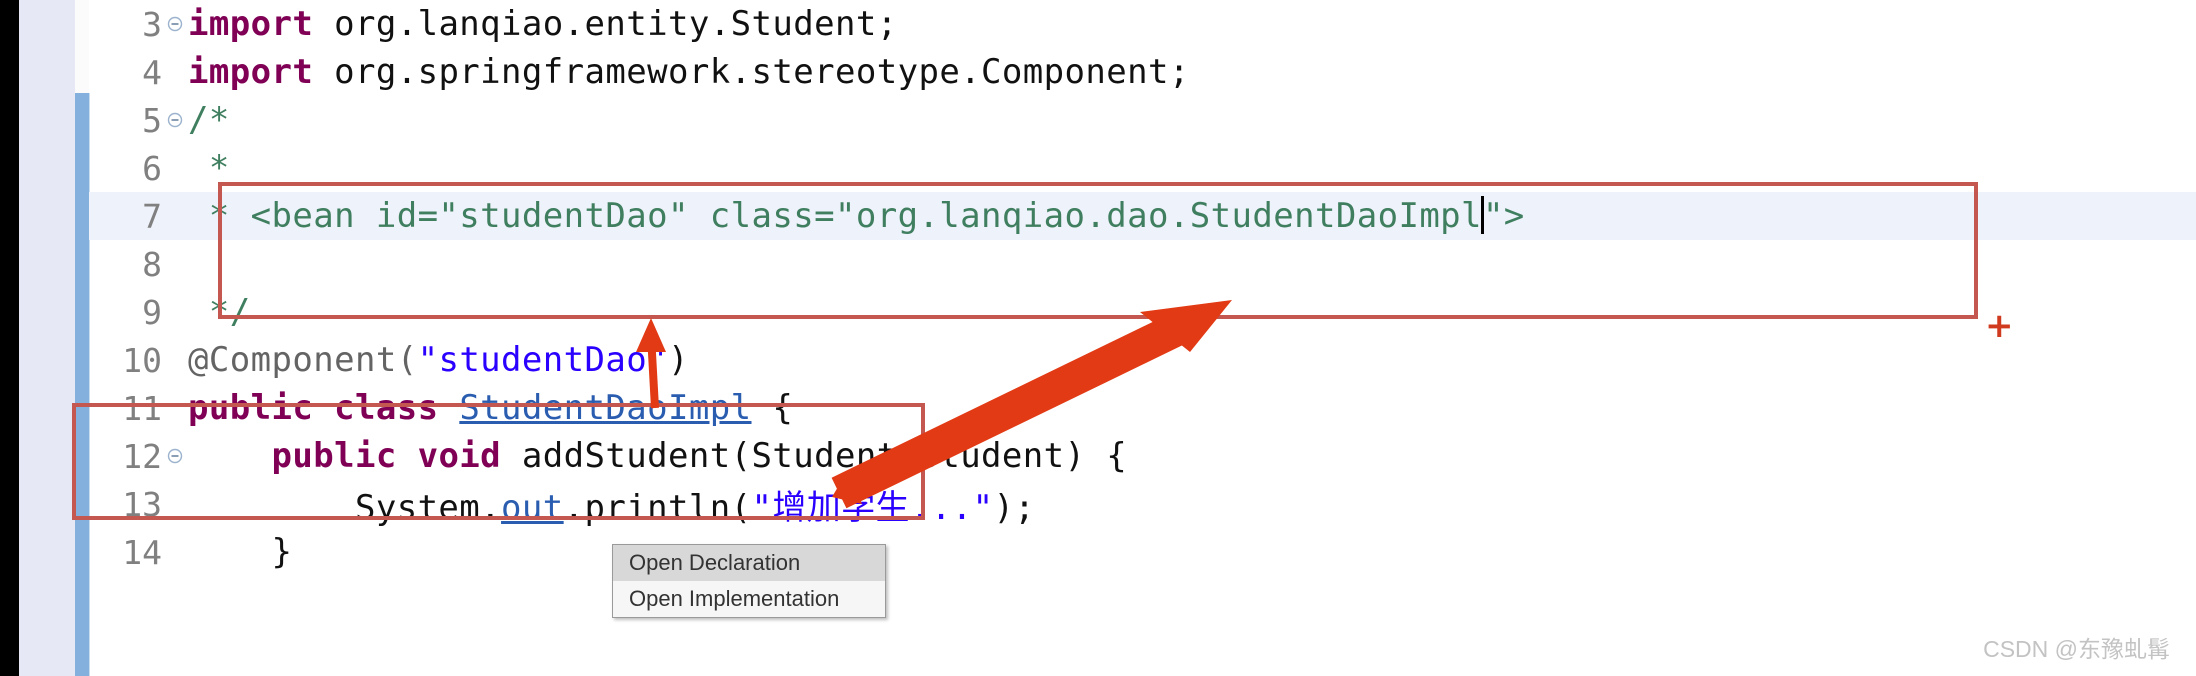  Describe the element at coordinates (657, 507) in the screenshot. I see `code-token: .println(` at that location.